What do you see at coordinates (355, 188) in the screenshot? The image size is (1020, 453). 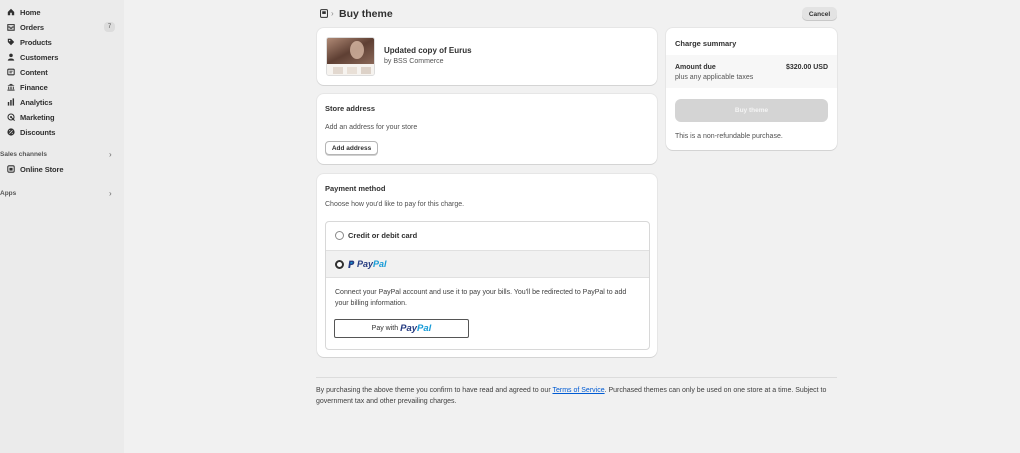 I see `payment-method-heading: Payment method` at bounding box center [355, 188].